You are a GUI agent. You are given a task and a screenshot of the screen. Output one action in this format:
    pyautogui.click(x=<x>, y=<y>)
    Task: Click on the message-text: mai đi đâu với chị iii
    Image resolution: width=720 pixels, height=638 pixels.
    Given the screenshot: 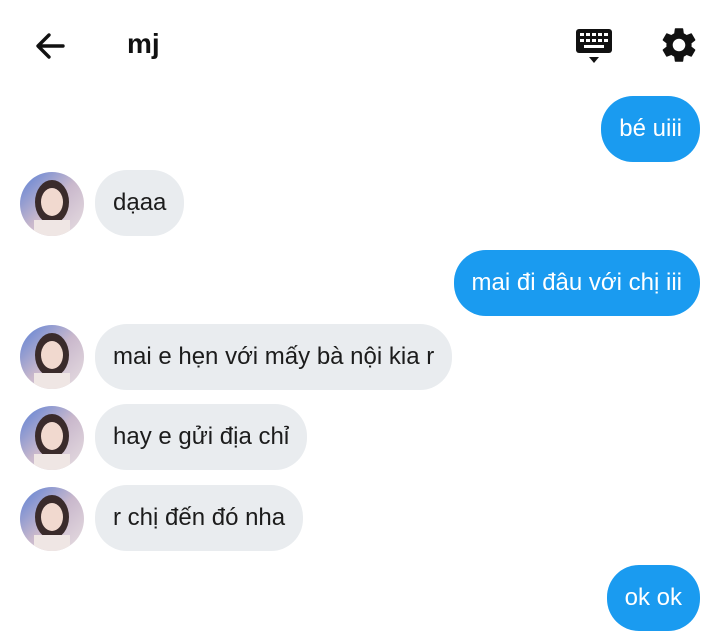 What is the action you would take?
    pyautogui.click(x=576, y=282)
    